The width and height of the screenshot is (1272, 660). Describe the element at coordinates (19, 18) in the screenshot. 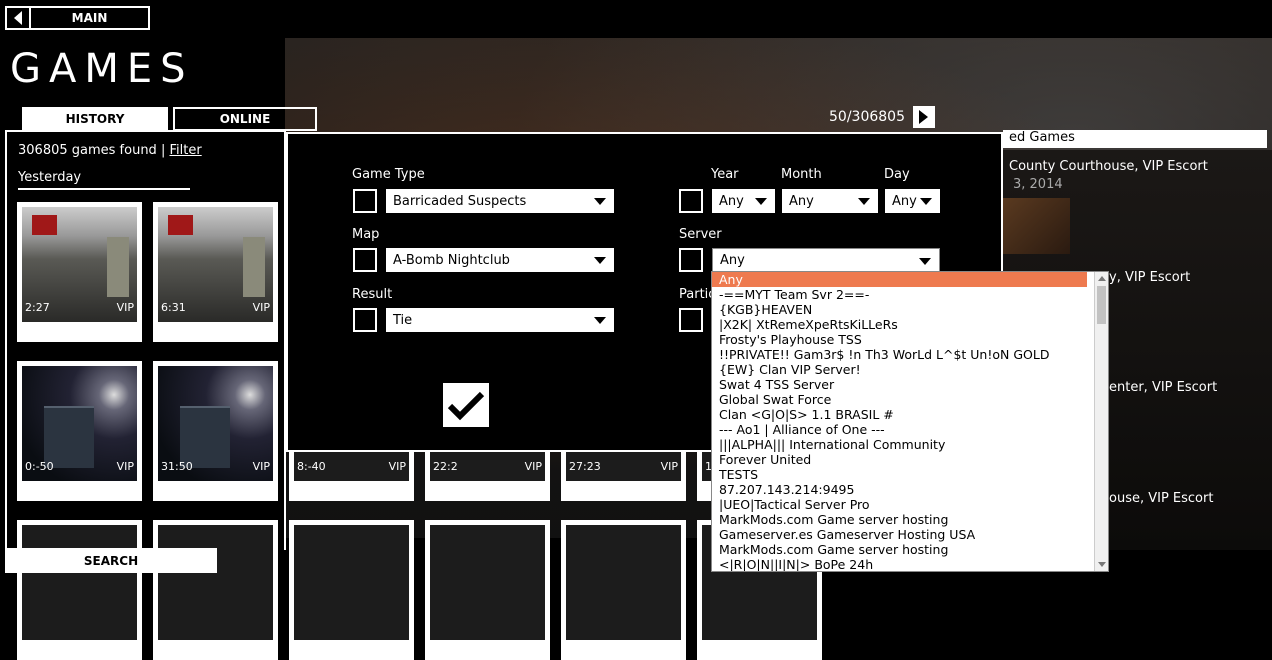

I see `back-arrow-icon` at that location.